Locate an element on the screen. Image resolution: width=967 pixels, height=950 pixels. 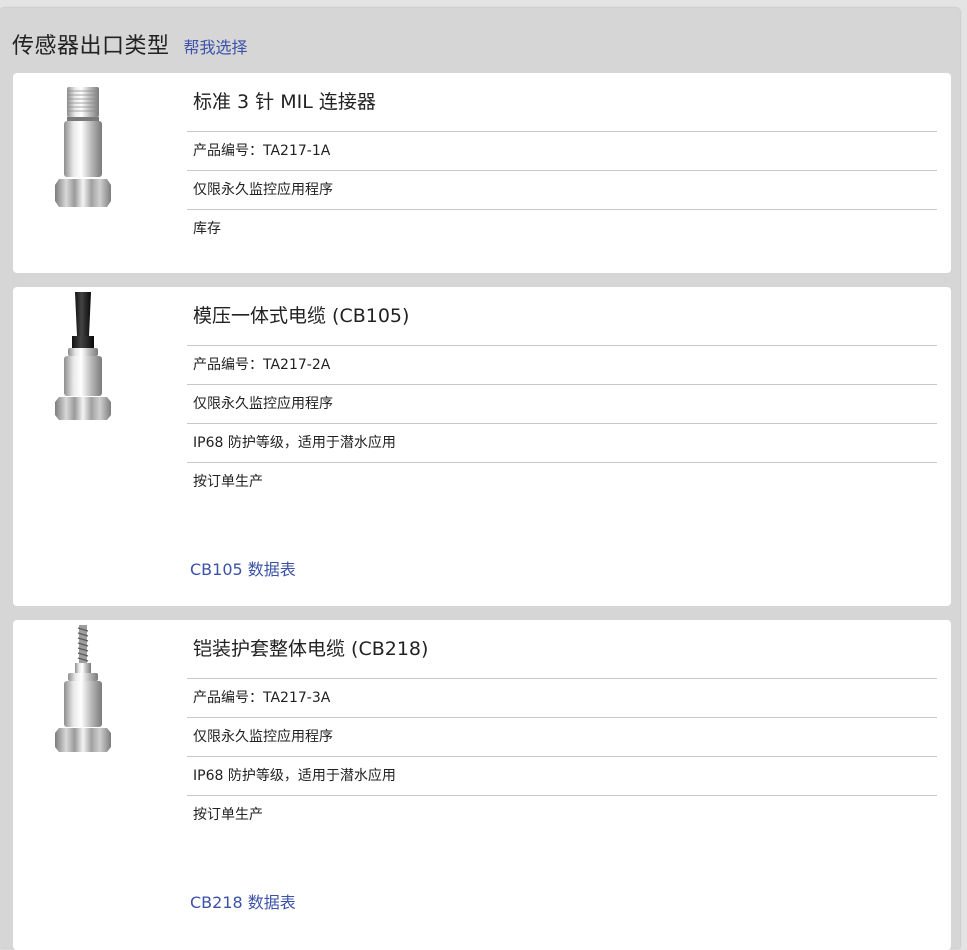
product-detail-part-number: 产品编号：TA217-1A is located at coordinates (562, 150).